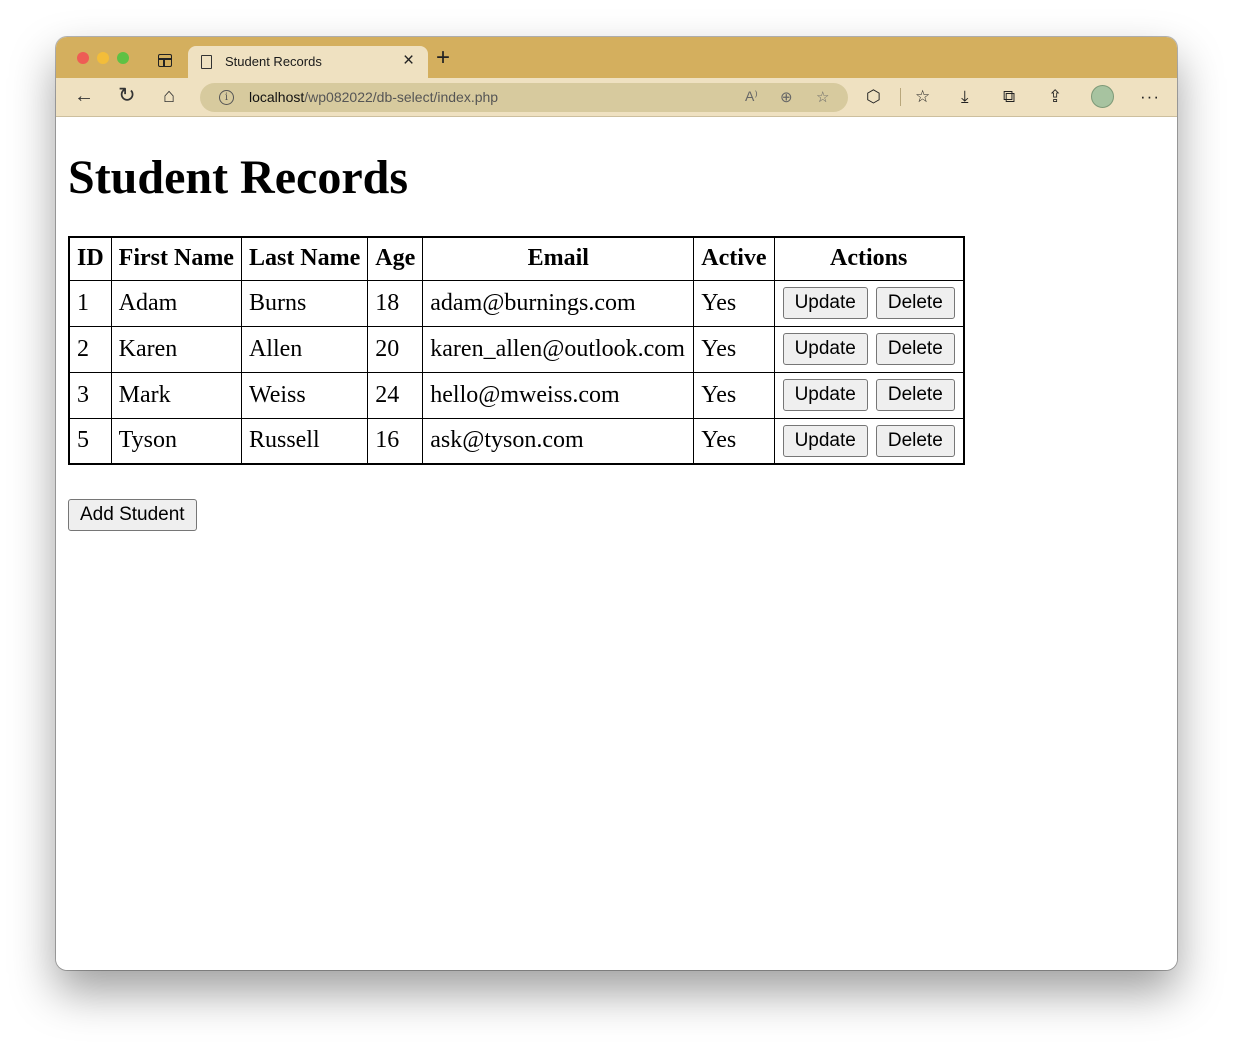 The height and width of the screenshot is (1045, 1233). I want to click on tab-close-icon: ×, so click(408, 61).